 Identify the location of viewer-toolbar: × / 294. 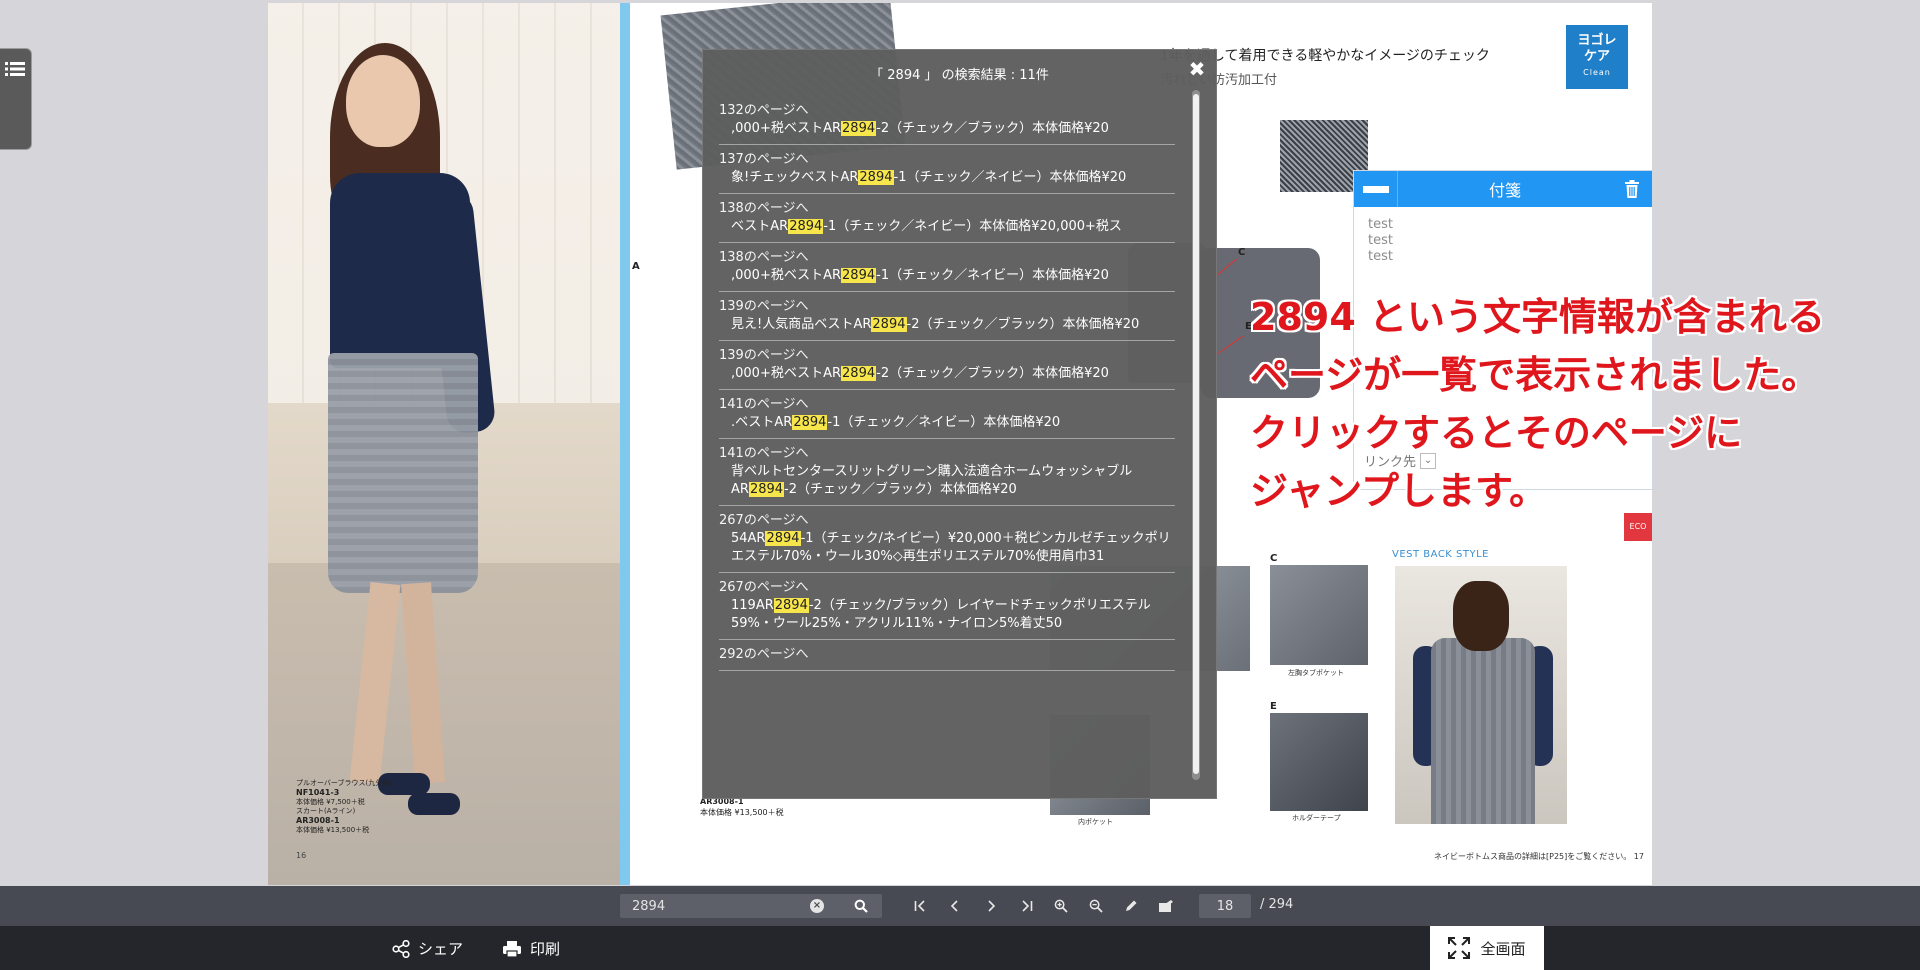
(960, 906).